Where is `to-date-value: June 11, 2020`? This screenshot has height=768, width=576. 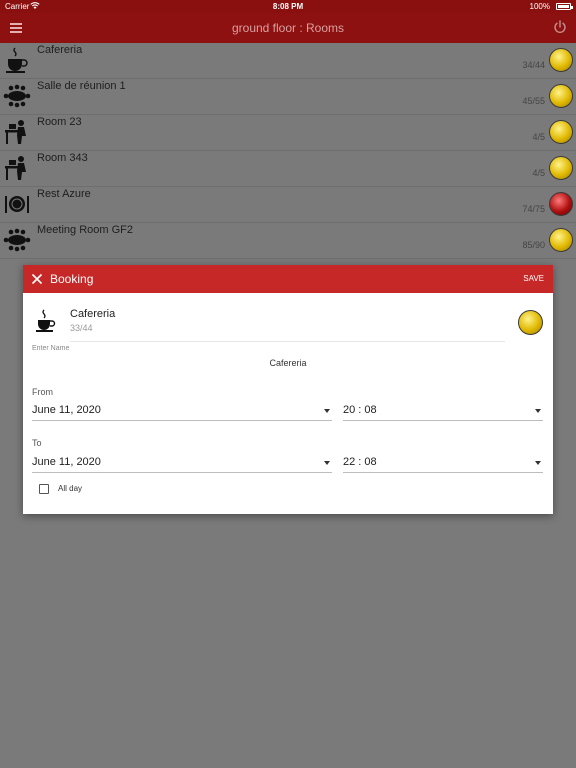 to-date-value: June 11, 2020 is located at coordinates (66, 462).